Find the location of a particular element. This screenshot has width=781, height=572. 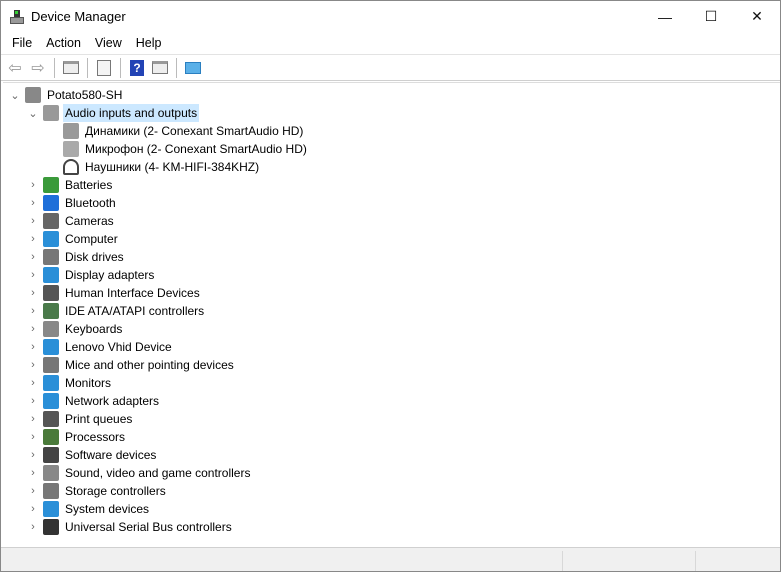

category-human-interface-devices: Human Interface Devices is located at coordinates (122, 293).